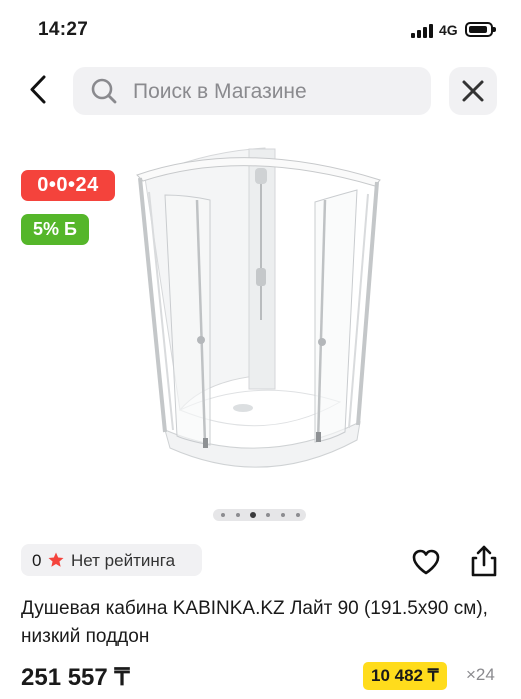  I want to click on search-input: Поиск в Магазине, so click(252, 91).